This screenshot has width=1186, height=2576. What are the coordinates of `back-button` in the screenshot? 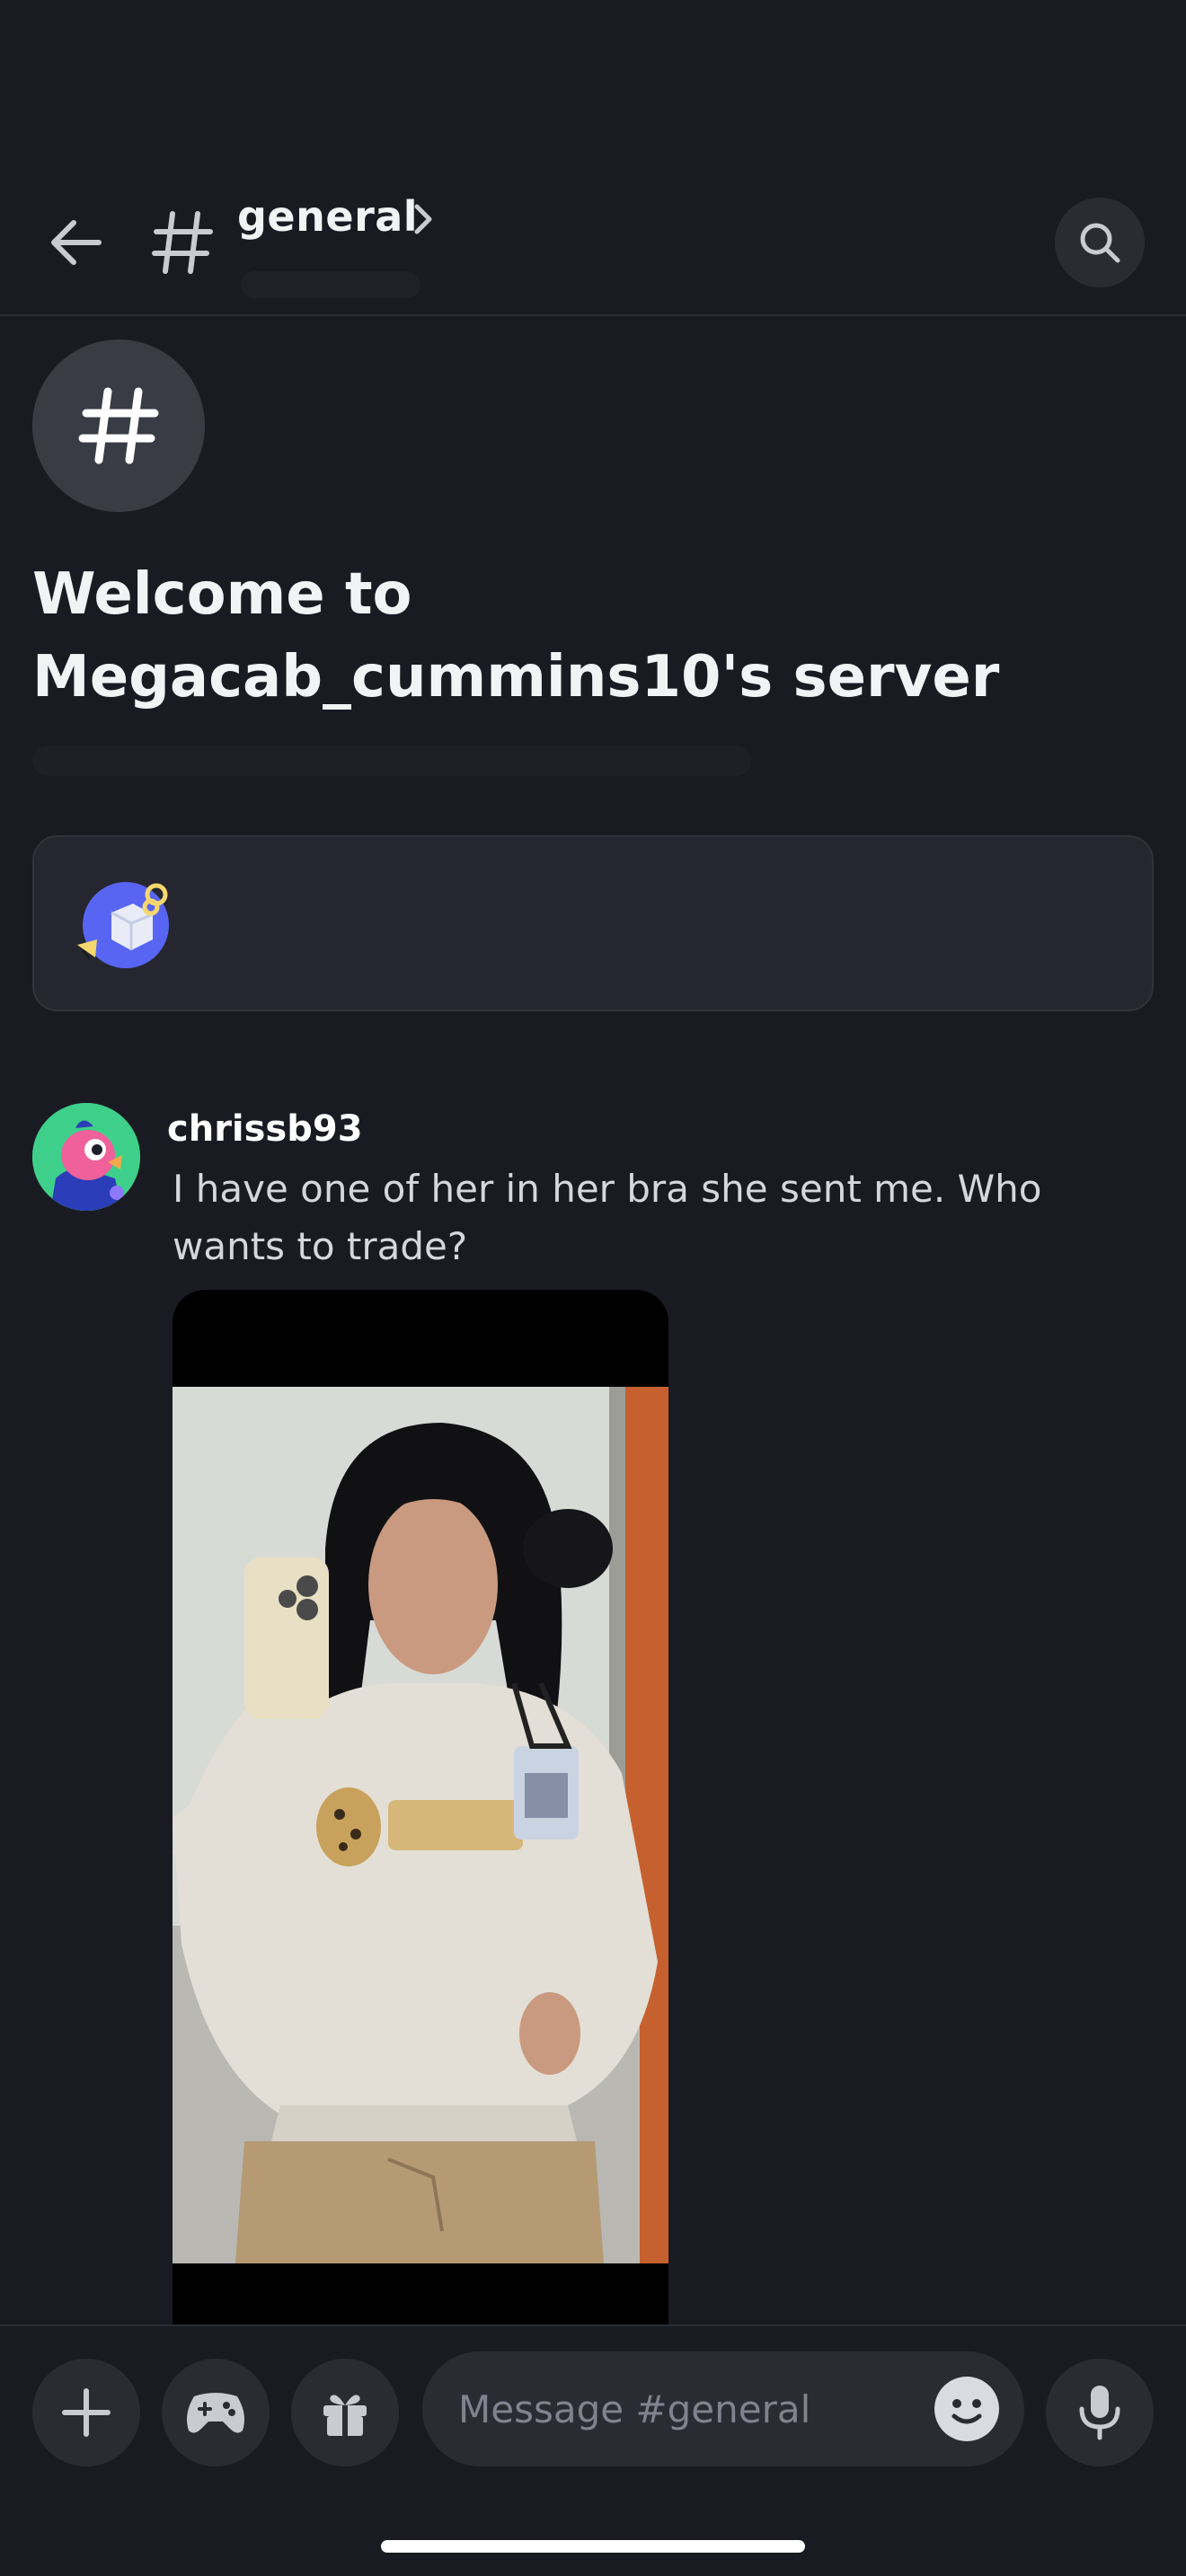 It's located at (75, 242).